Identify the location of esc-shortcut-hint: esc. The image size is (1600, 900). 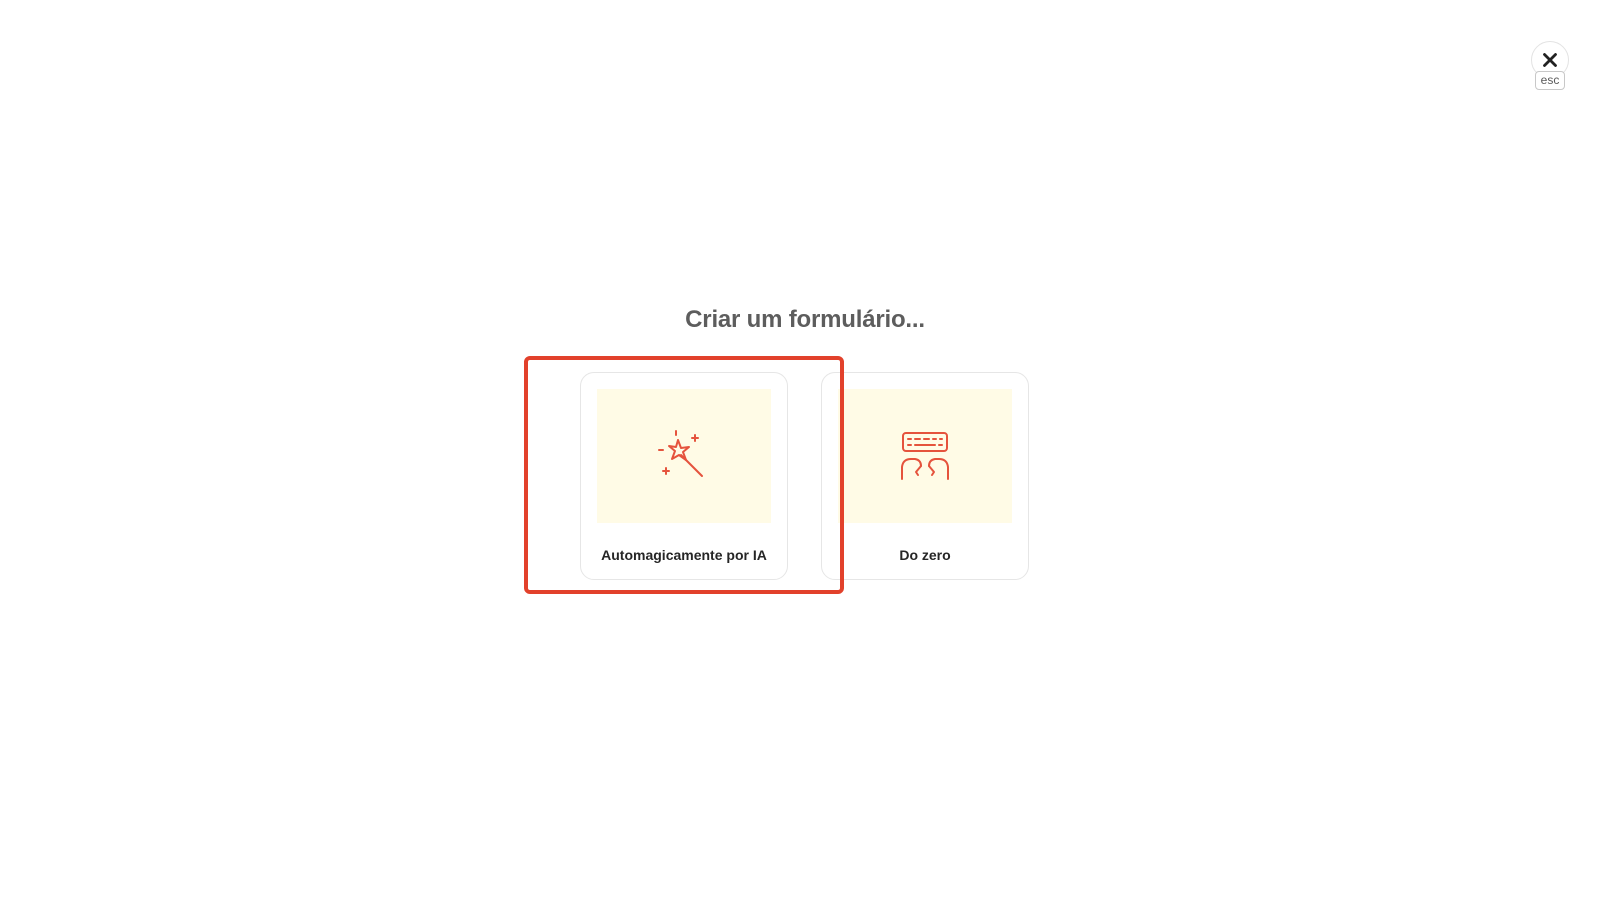
(1550, 80).